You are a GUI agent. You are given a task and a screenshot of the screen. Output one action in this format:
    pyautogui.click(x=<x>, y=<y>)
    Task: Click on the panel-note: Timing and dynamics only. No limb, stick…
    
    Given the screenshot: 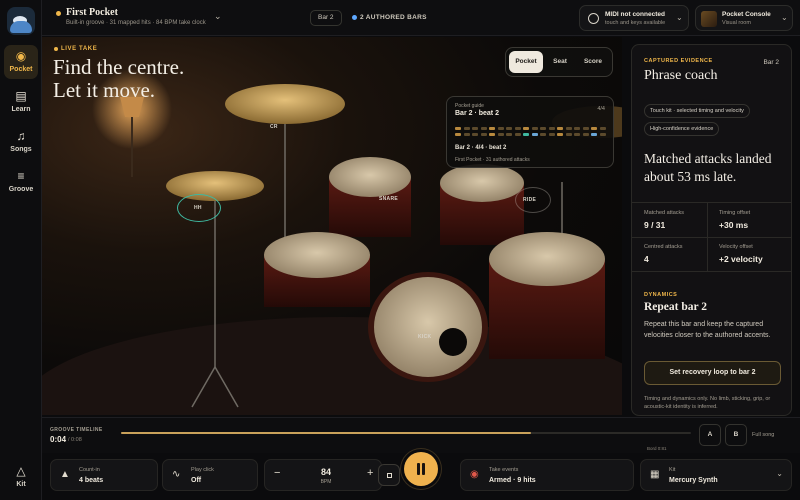 What is the action you would take?
    pyautogui.click(x=707, y=403)
    